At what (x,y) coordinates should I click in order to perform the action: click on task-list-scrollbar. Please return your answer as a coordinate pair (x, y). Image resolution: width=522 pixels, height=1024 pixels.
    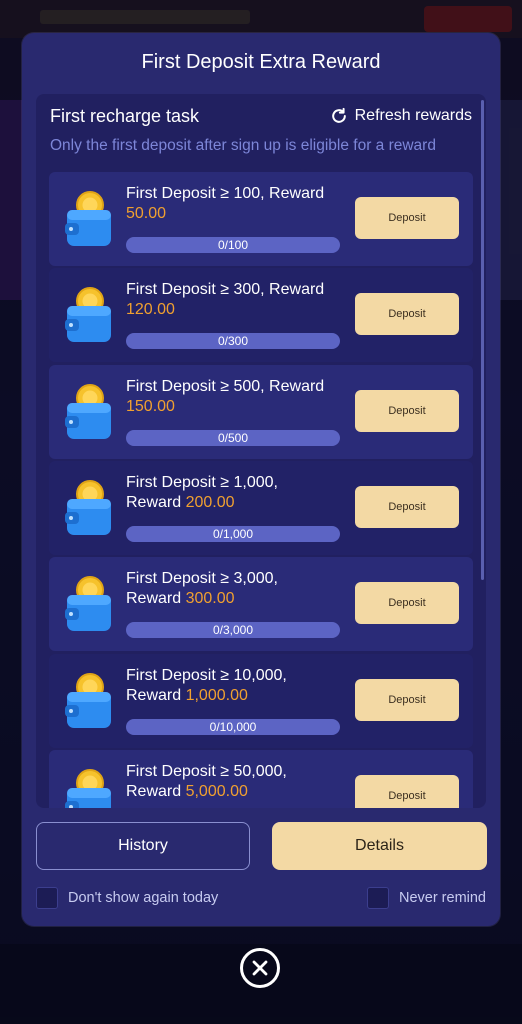
    Looking at the image, I should click on (482, 340).